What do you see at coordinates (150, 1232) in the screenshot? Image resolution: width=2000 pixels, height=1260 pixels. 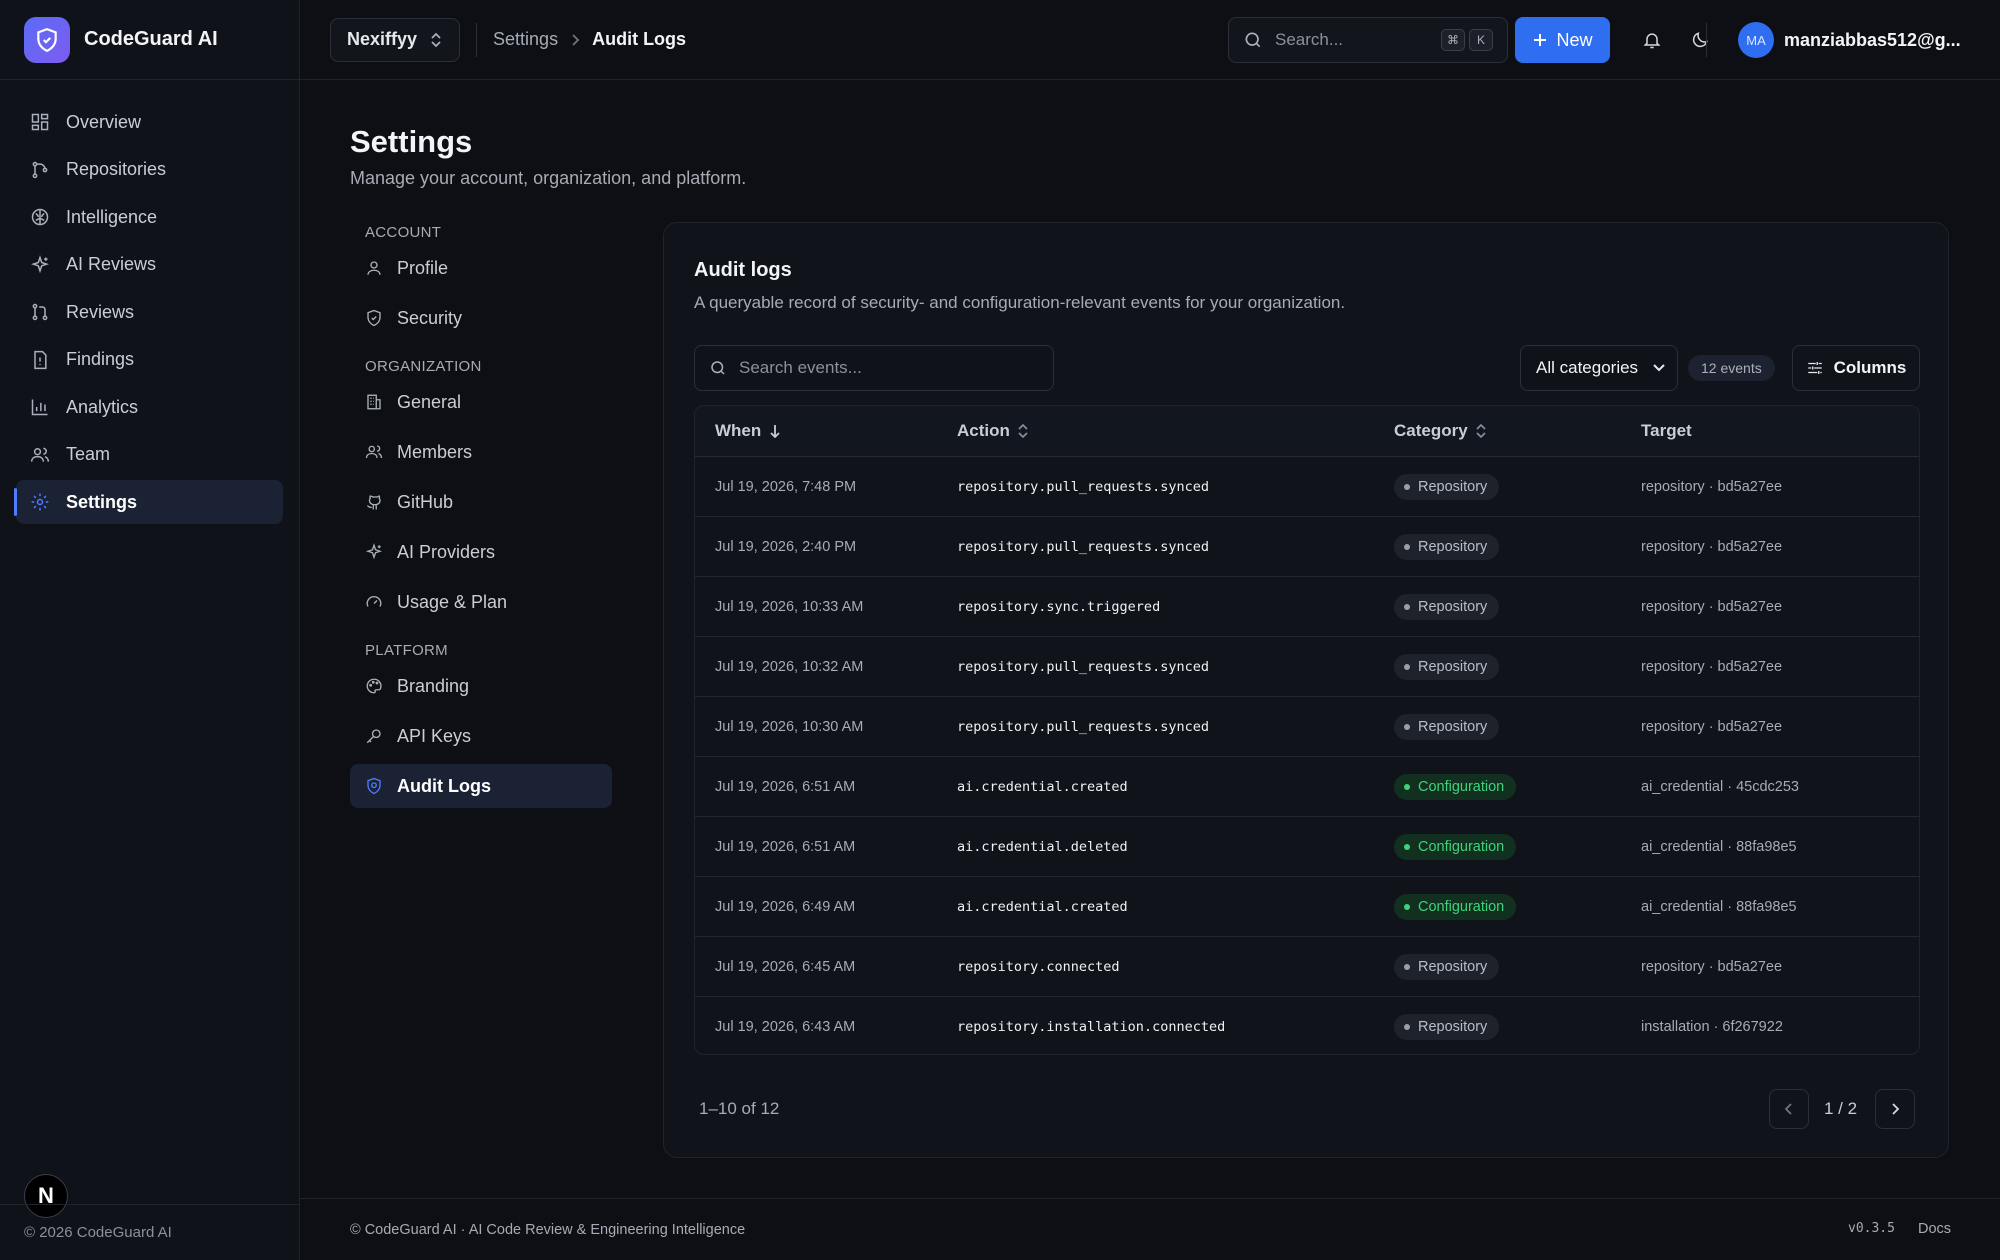 I see `sidebar-footer: © 2026 CodeGuard AI` at bounding box center [150, 1232].